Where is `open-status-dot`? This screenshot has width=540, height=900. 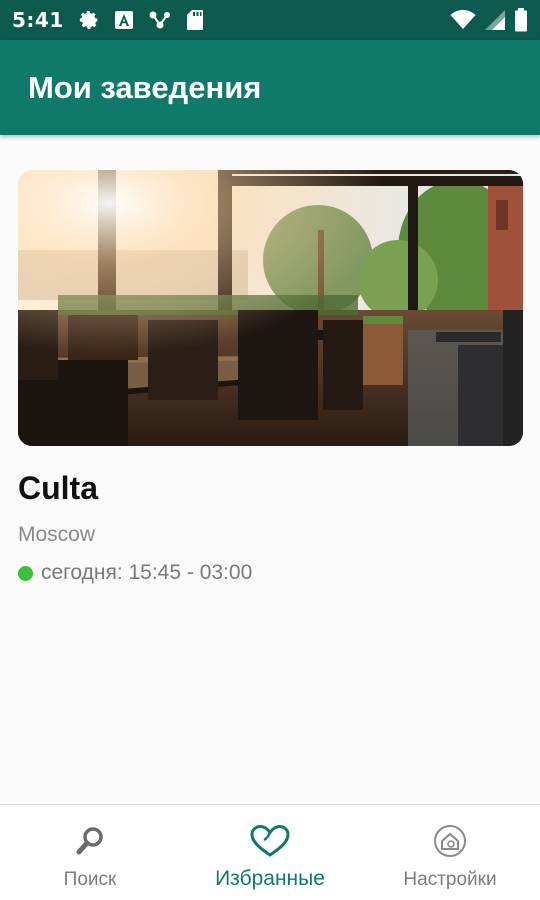 open-status-dot is located at coordinates (25, 573).